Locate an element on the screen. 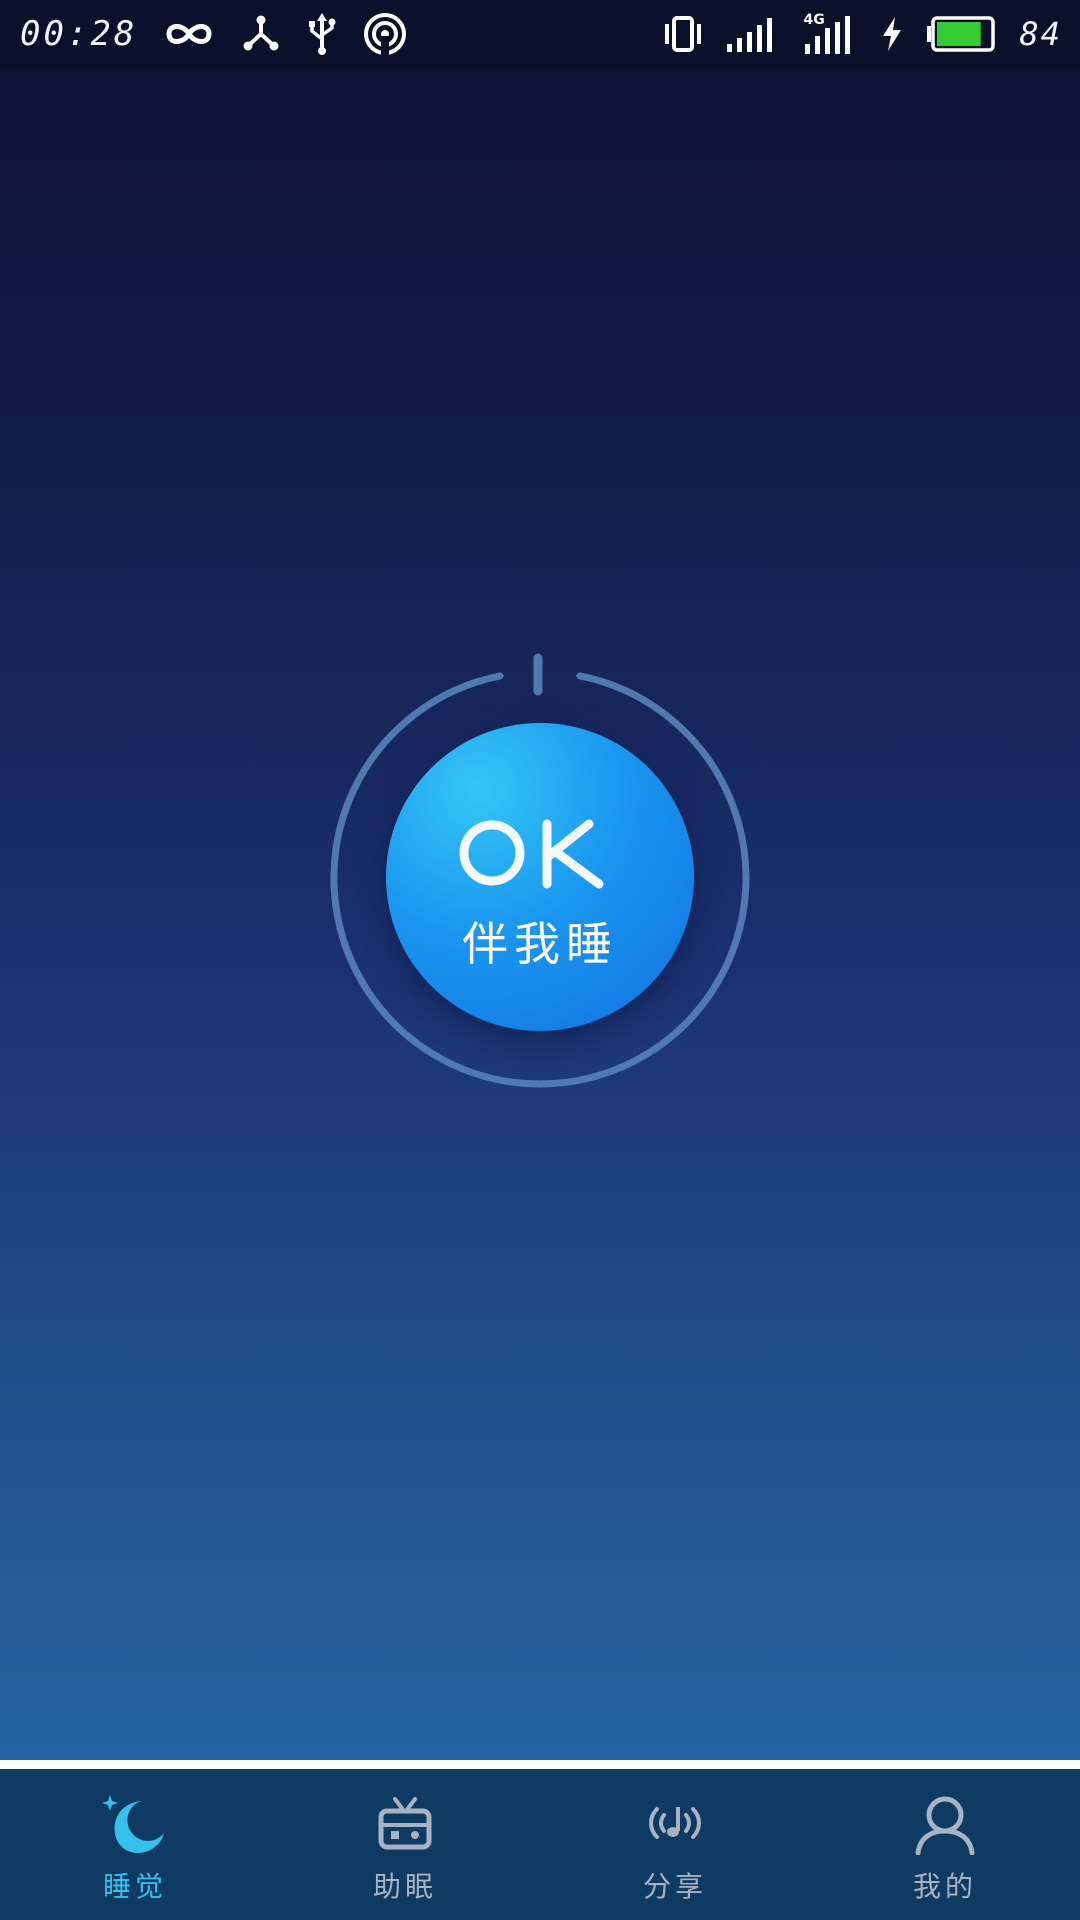 The image size is (1080, 1920). share-hub-icon is located at coordinates (261, 33).